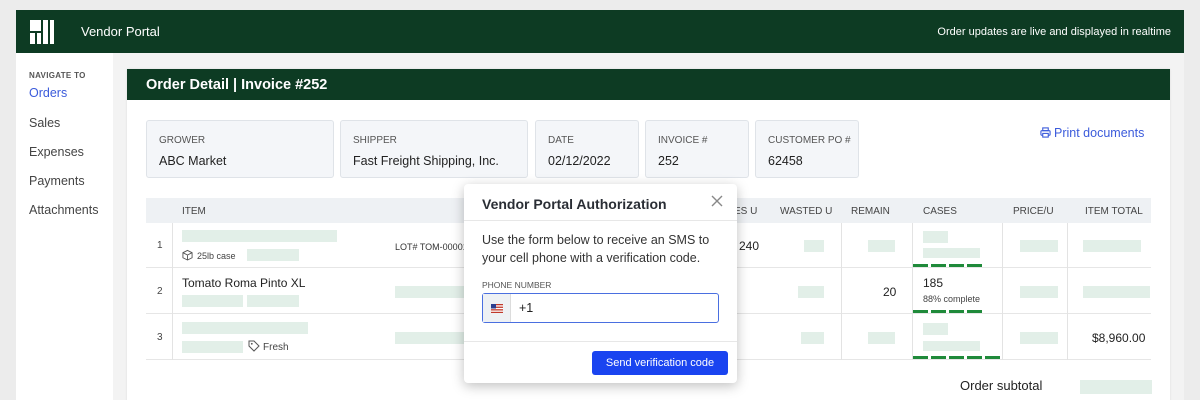 The height and width of the screenshot is (400, 1200). Describe the element at coordinates (1033, 211) in the screenshot. I see `col-price-u: PRICE/U` at that location.